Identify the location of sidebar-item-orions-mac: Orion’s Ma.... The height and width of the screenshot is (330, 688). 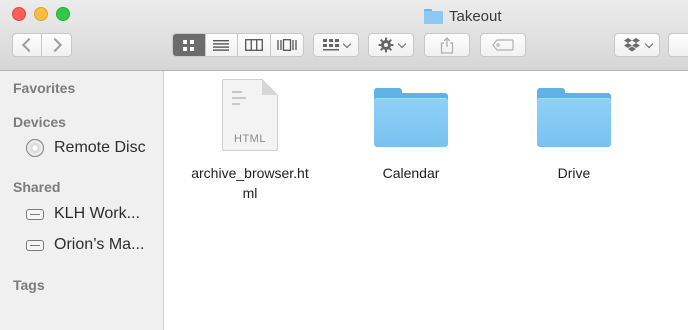
(84, 245).